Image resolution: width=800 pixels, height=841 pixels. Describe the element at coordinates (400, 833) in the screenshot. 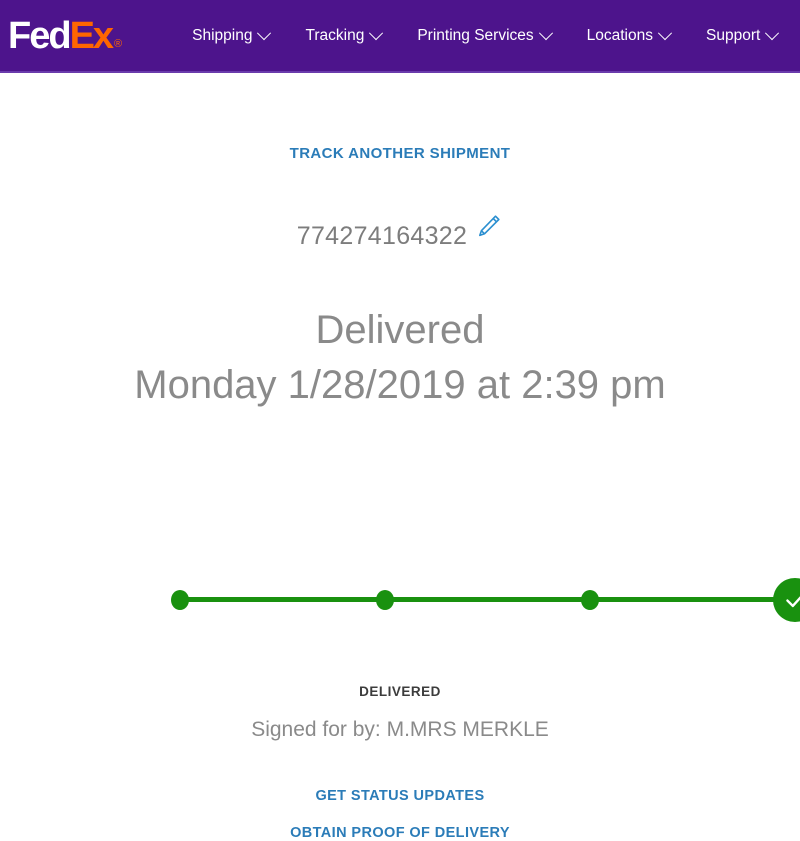

I see `obtain-proof-of-delivery-link: OBTAIN PROOF OF DELIVERY` at that location.